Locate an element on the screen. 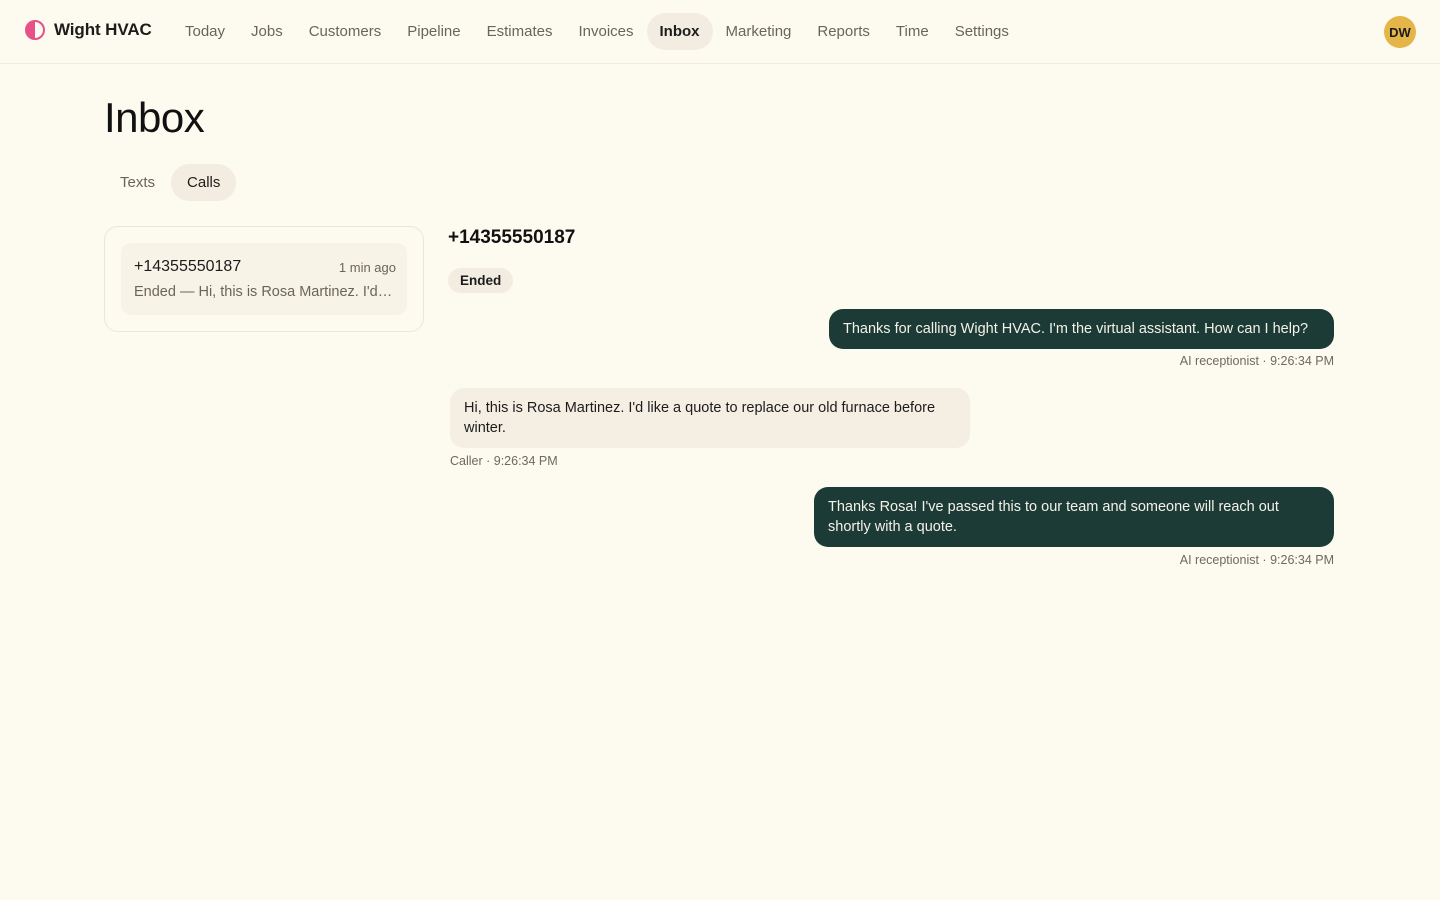 The width and height of the screenshot is (1440, 900). call-time-ago: 1 min ago is located at coordinates (367, 267).